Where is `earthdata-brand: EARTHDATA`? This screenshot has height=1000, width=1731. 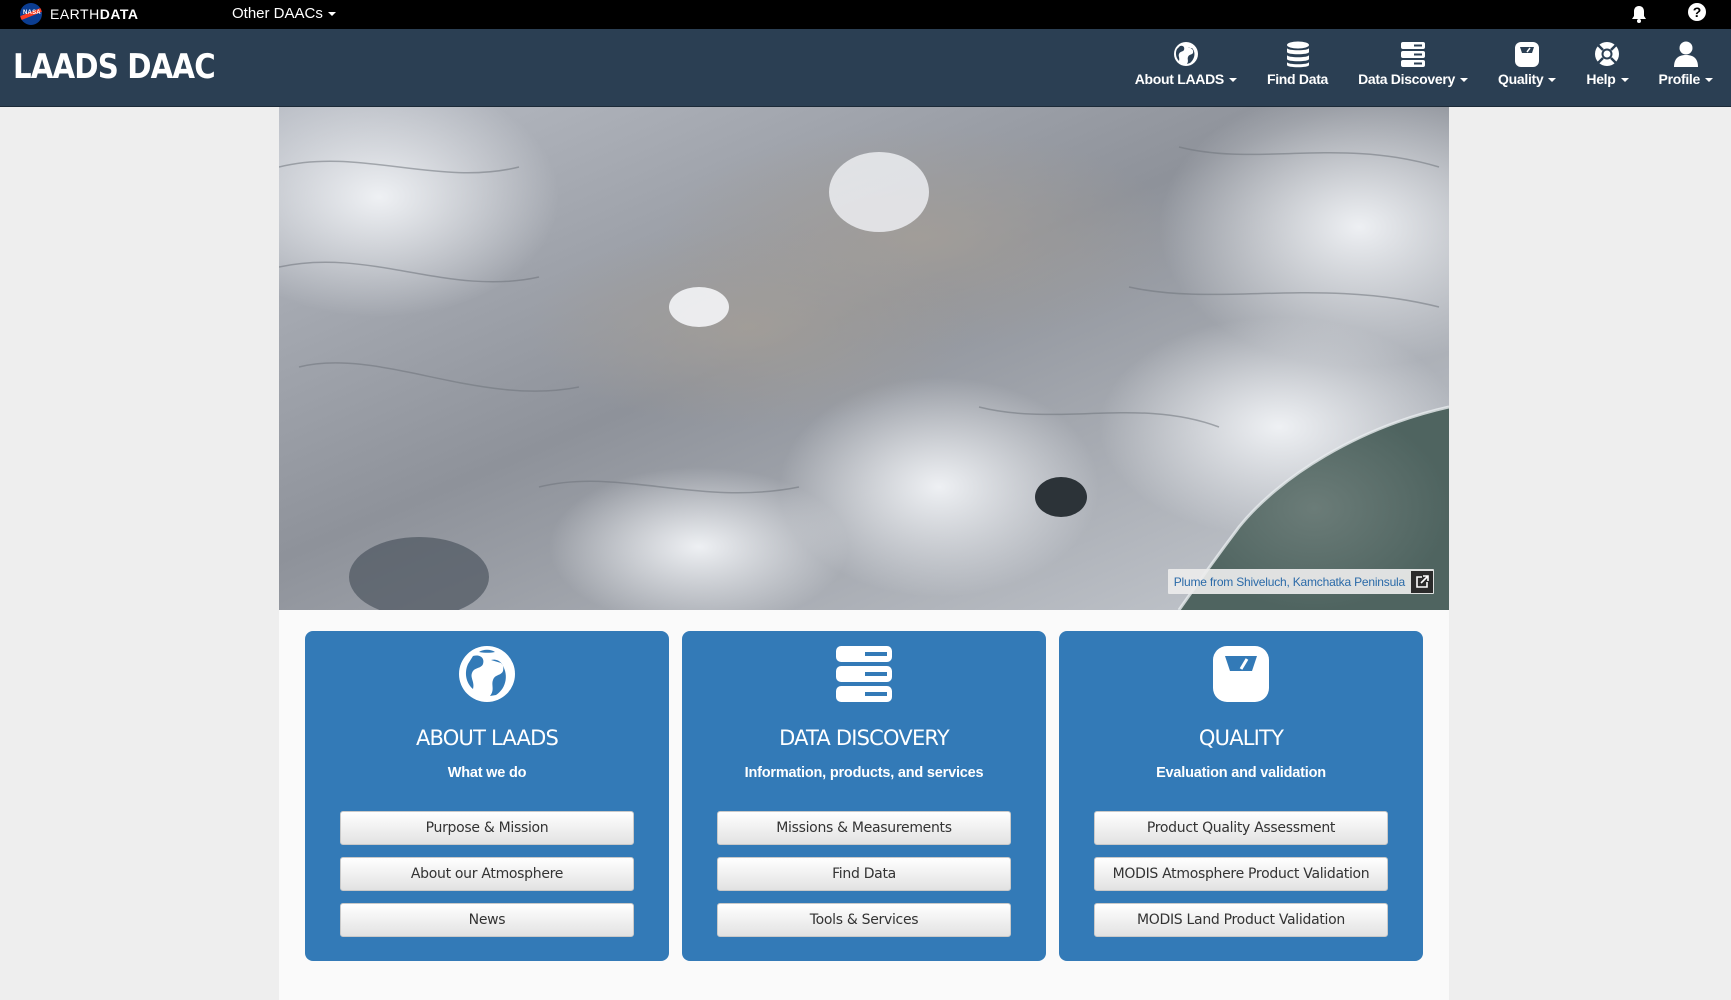 earthdata-brand: EARTHDATA is located at coordinates (94, 14).